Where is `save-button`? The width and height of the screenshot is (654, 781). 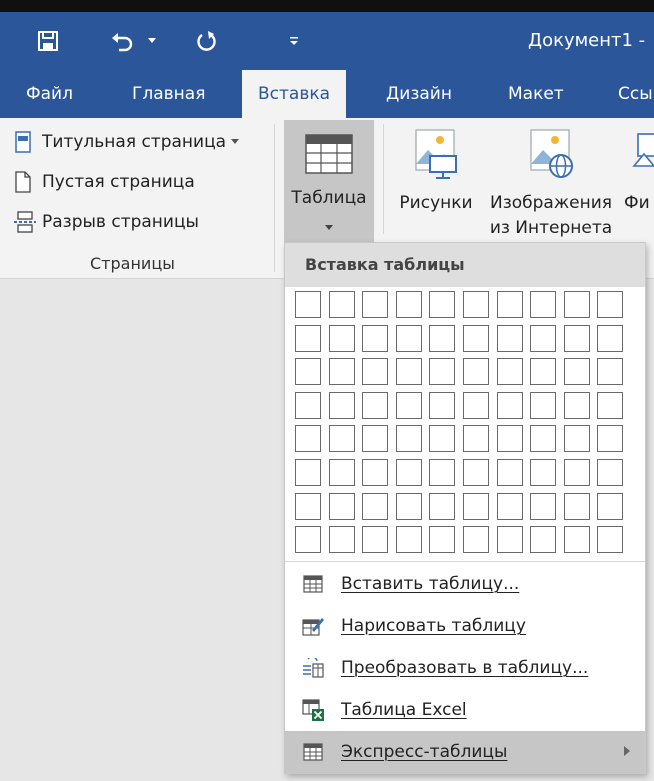 save-button is located at coordinates (48, 41).